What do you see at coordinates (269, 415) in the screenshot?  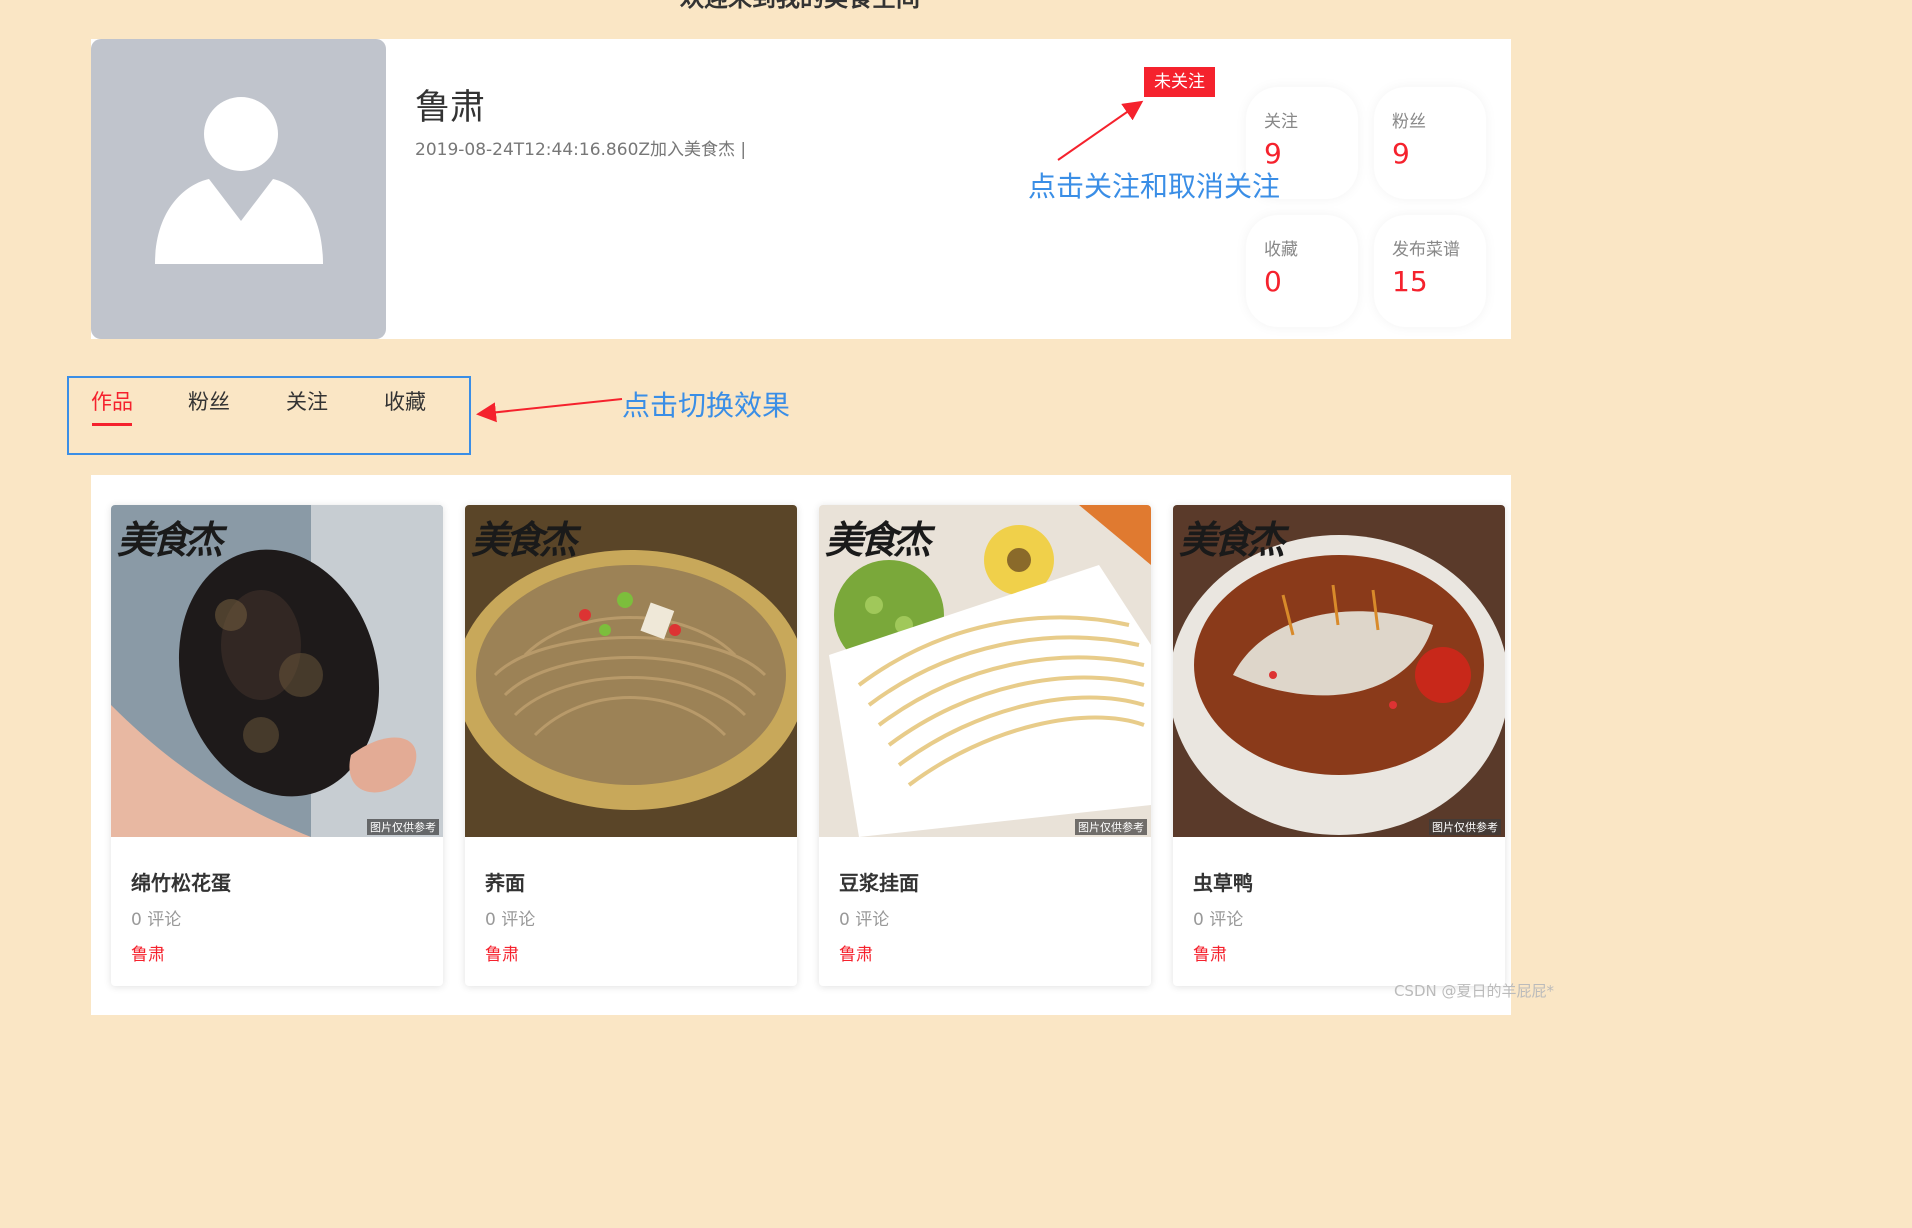 I see `tab-bar: 作品 粉丝 关注 收藏` at bounding box center [269, 415].